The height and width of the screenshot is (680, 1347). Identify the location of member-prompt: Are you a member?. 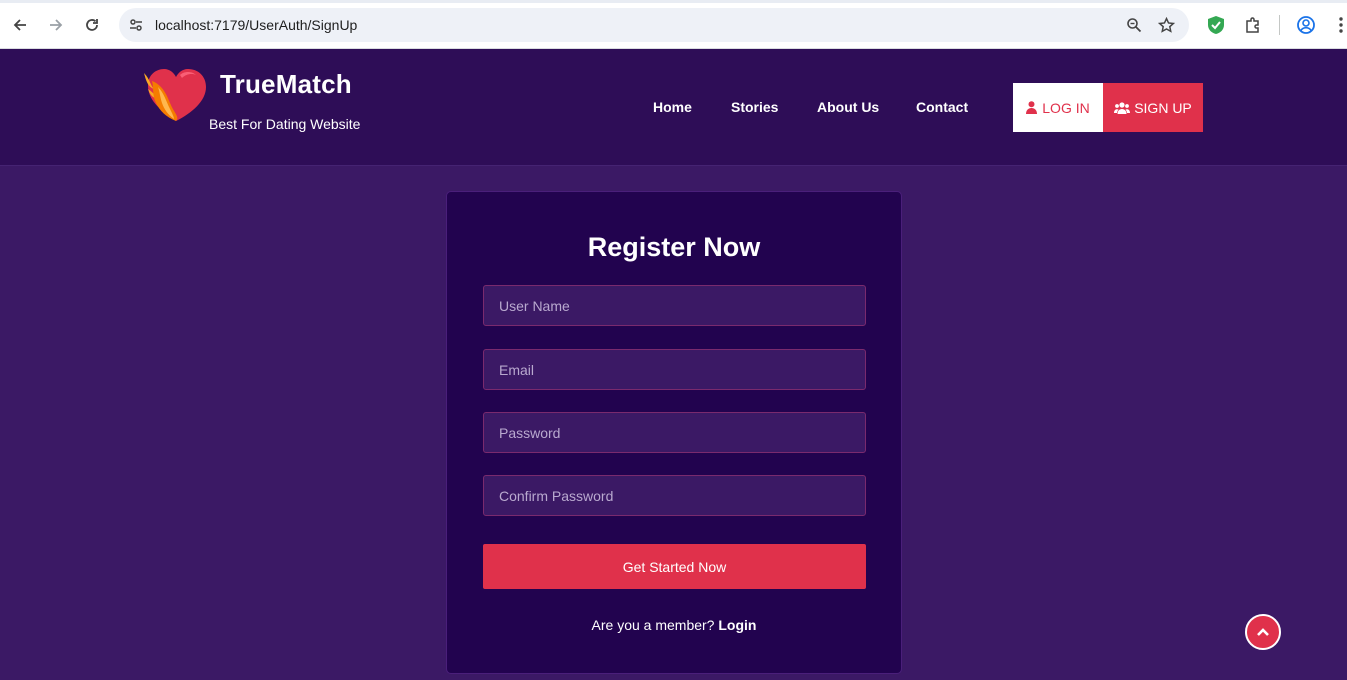
(653, 625).